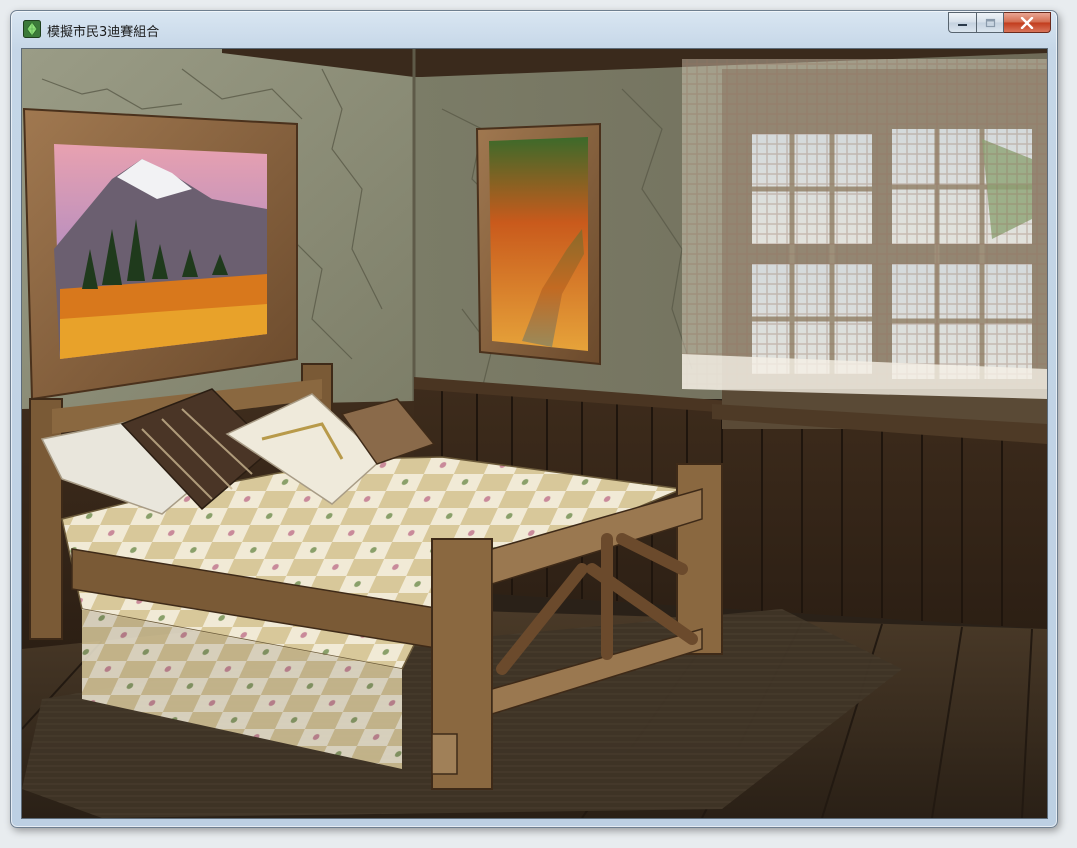 The image size is (1077, 848). I want to click on window-title: 模擬市民3迪賽組合, so click(103, 32).